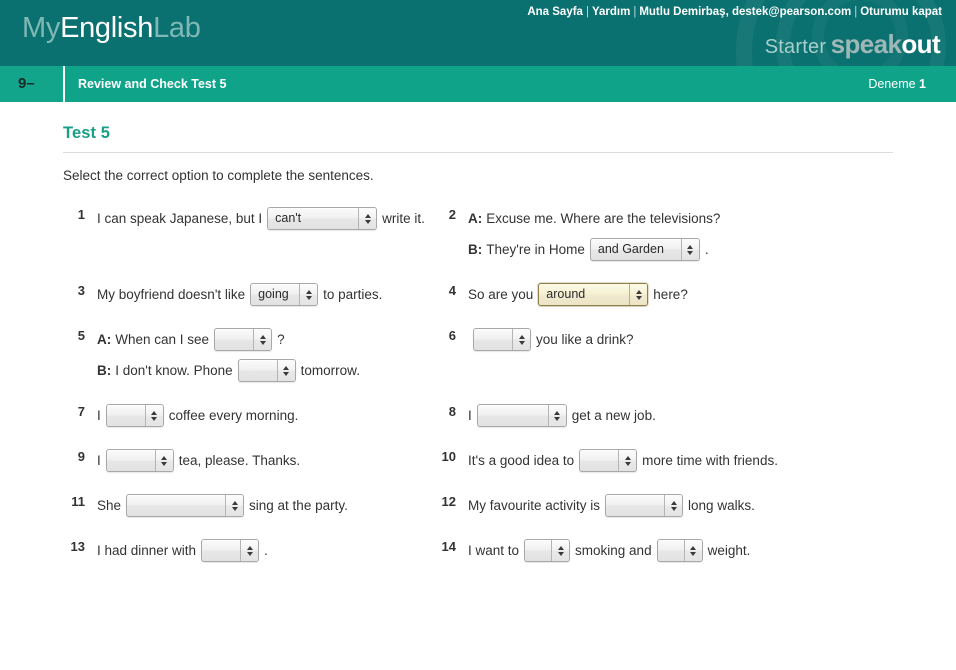 This screenshot has width=956, height=670. Describe the element at coordinates (603, 218) in the screenshot. I see `sentence-text: Excuse me. Where are the televisions?` at that location.